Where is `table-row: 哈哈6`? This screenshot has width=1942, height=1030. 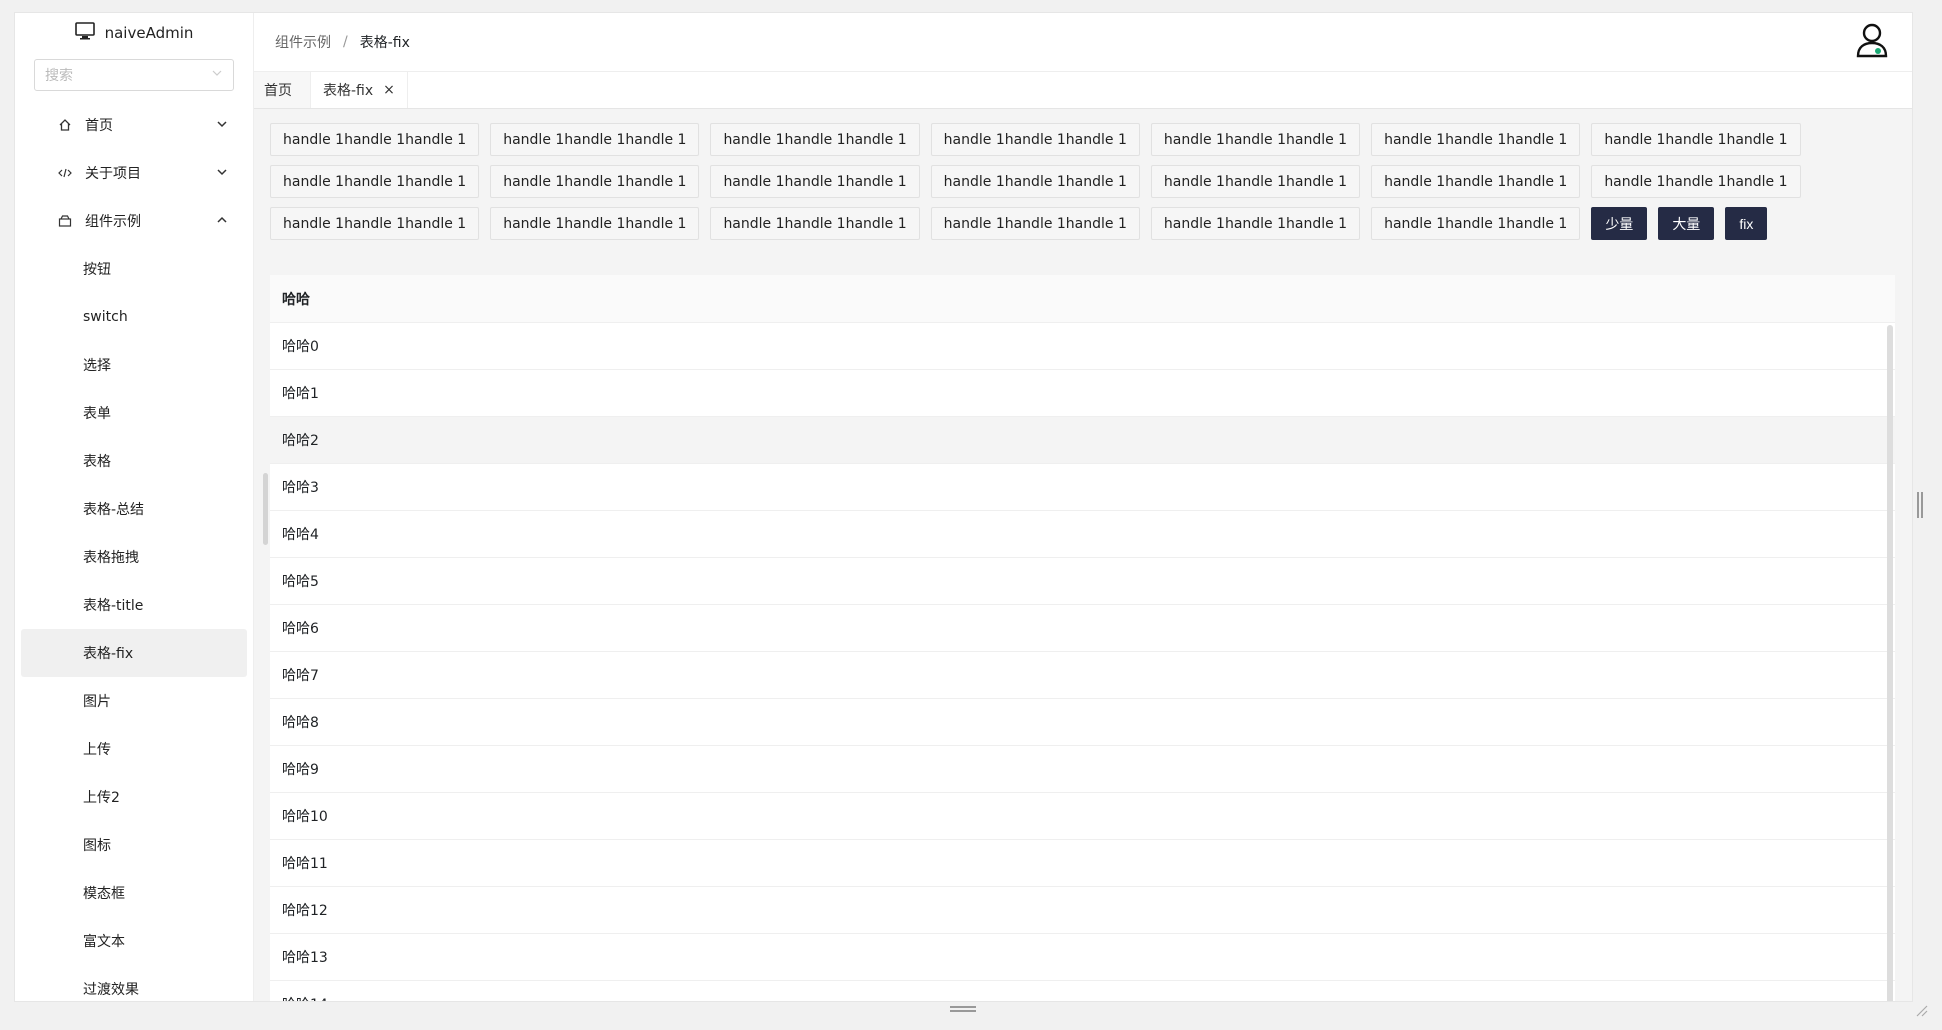 table-row: 哈哈6 is located at coordinates (1082, 628).